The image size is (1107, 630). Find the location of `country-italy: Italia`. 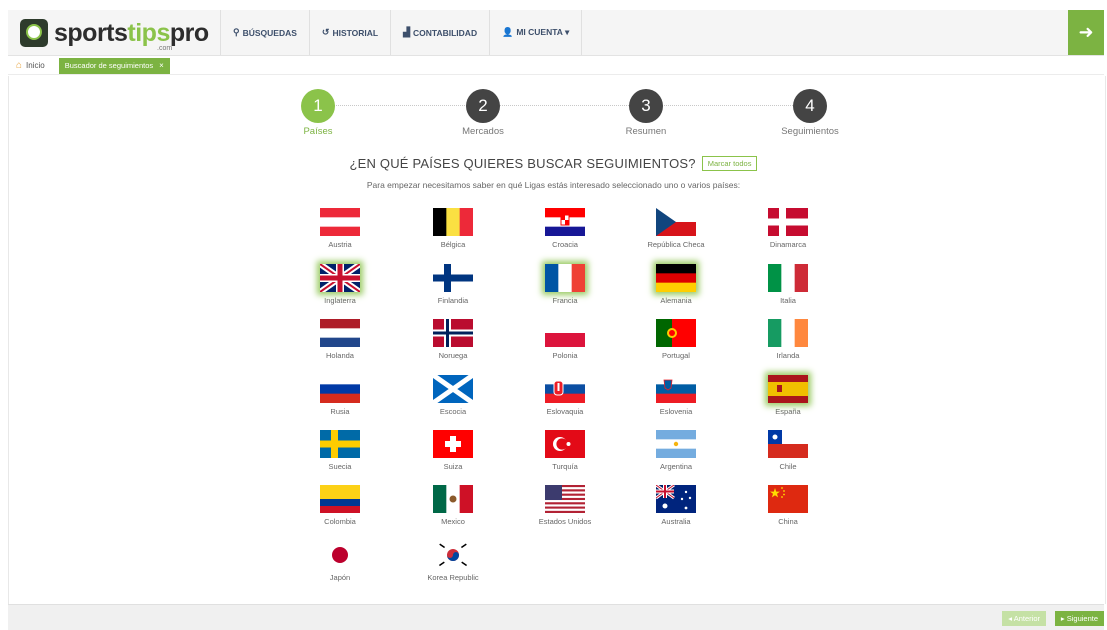

country-italy: Italia is located at coordinates (788, 284).